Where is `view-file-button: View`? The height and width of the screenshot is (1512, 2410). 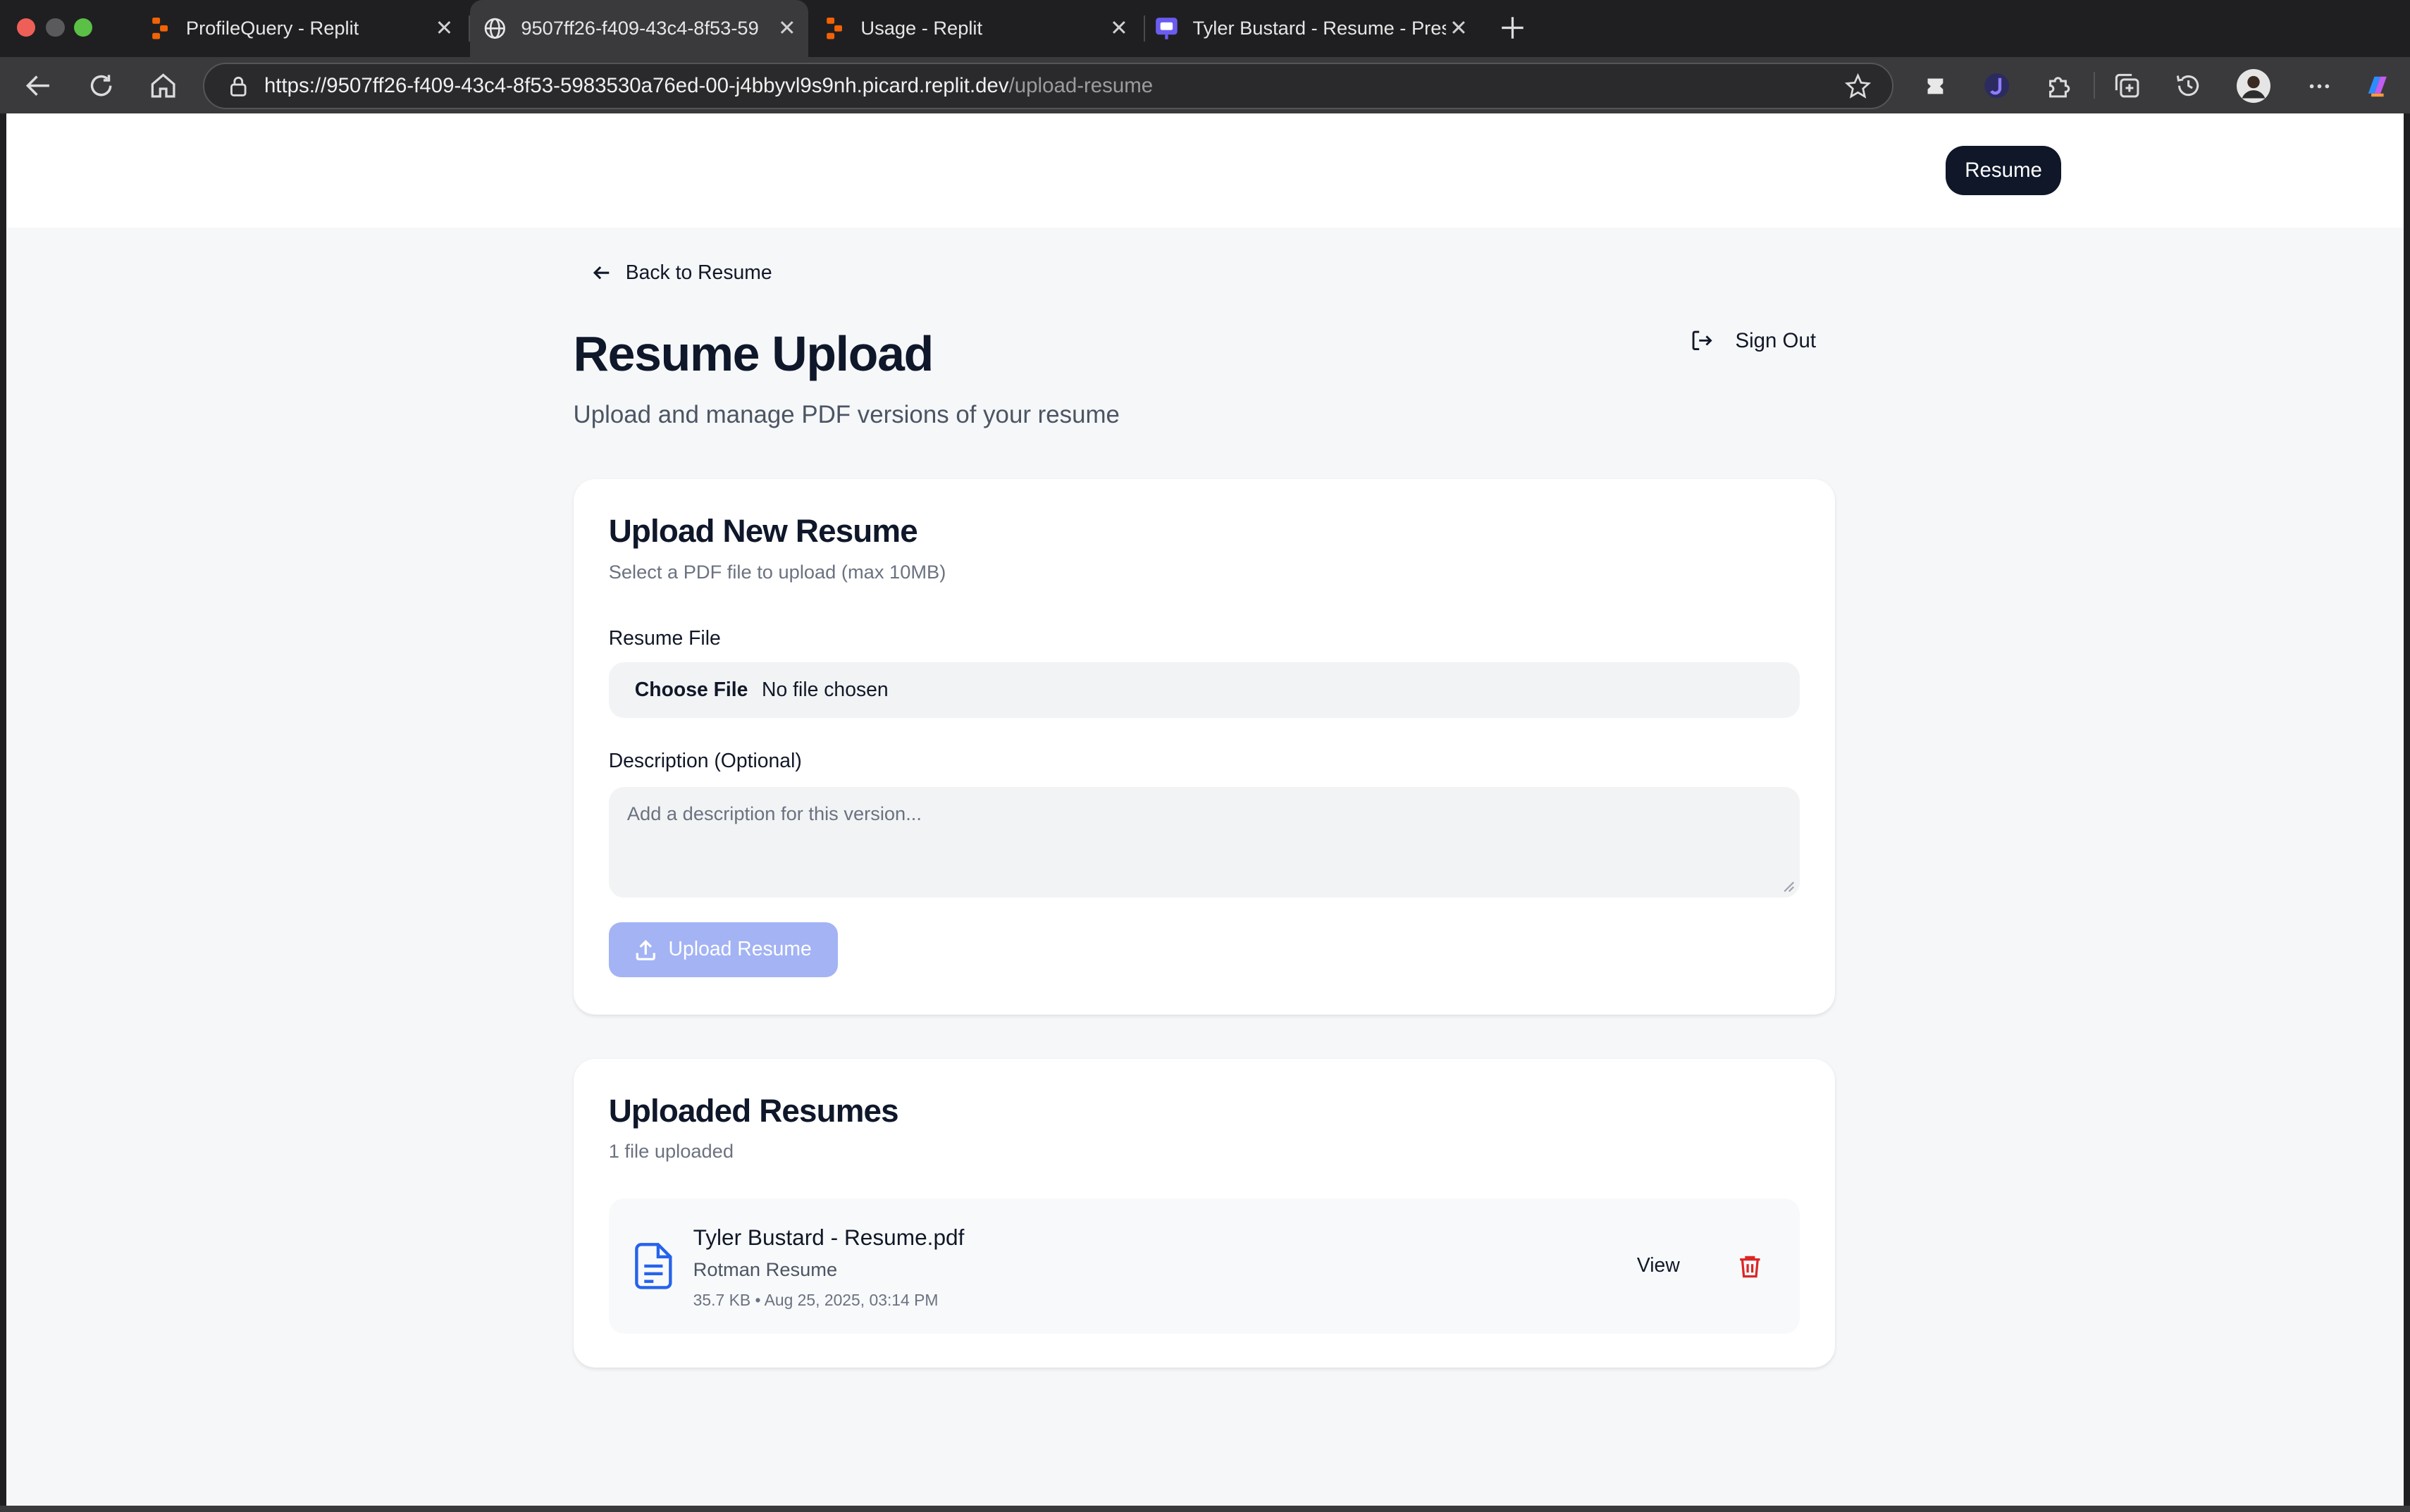
view-file-button: View is located at coordinates (1658, 1265).